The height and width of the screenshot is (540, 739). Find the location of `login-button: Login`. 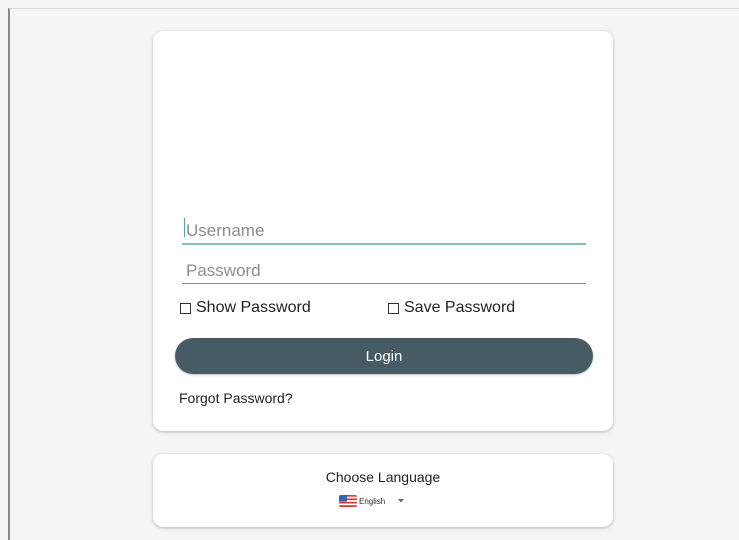

login-button: Login is located at coordinates (384, 356).